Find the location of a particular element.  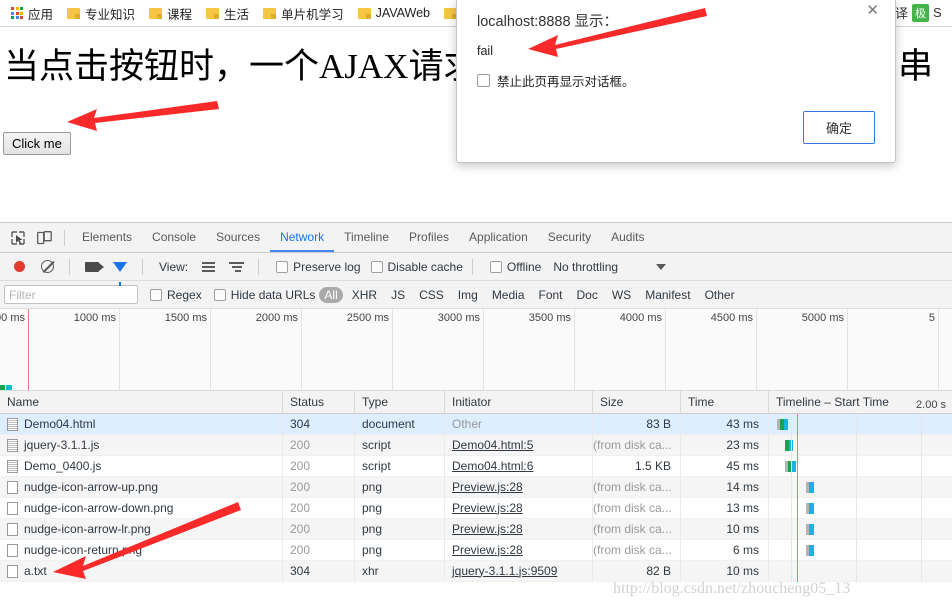

column-header-timeline: Timeline – Start Time 2.00 s is located at coordinates (860, 402).